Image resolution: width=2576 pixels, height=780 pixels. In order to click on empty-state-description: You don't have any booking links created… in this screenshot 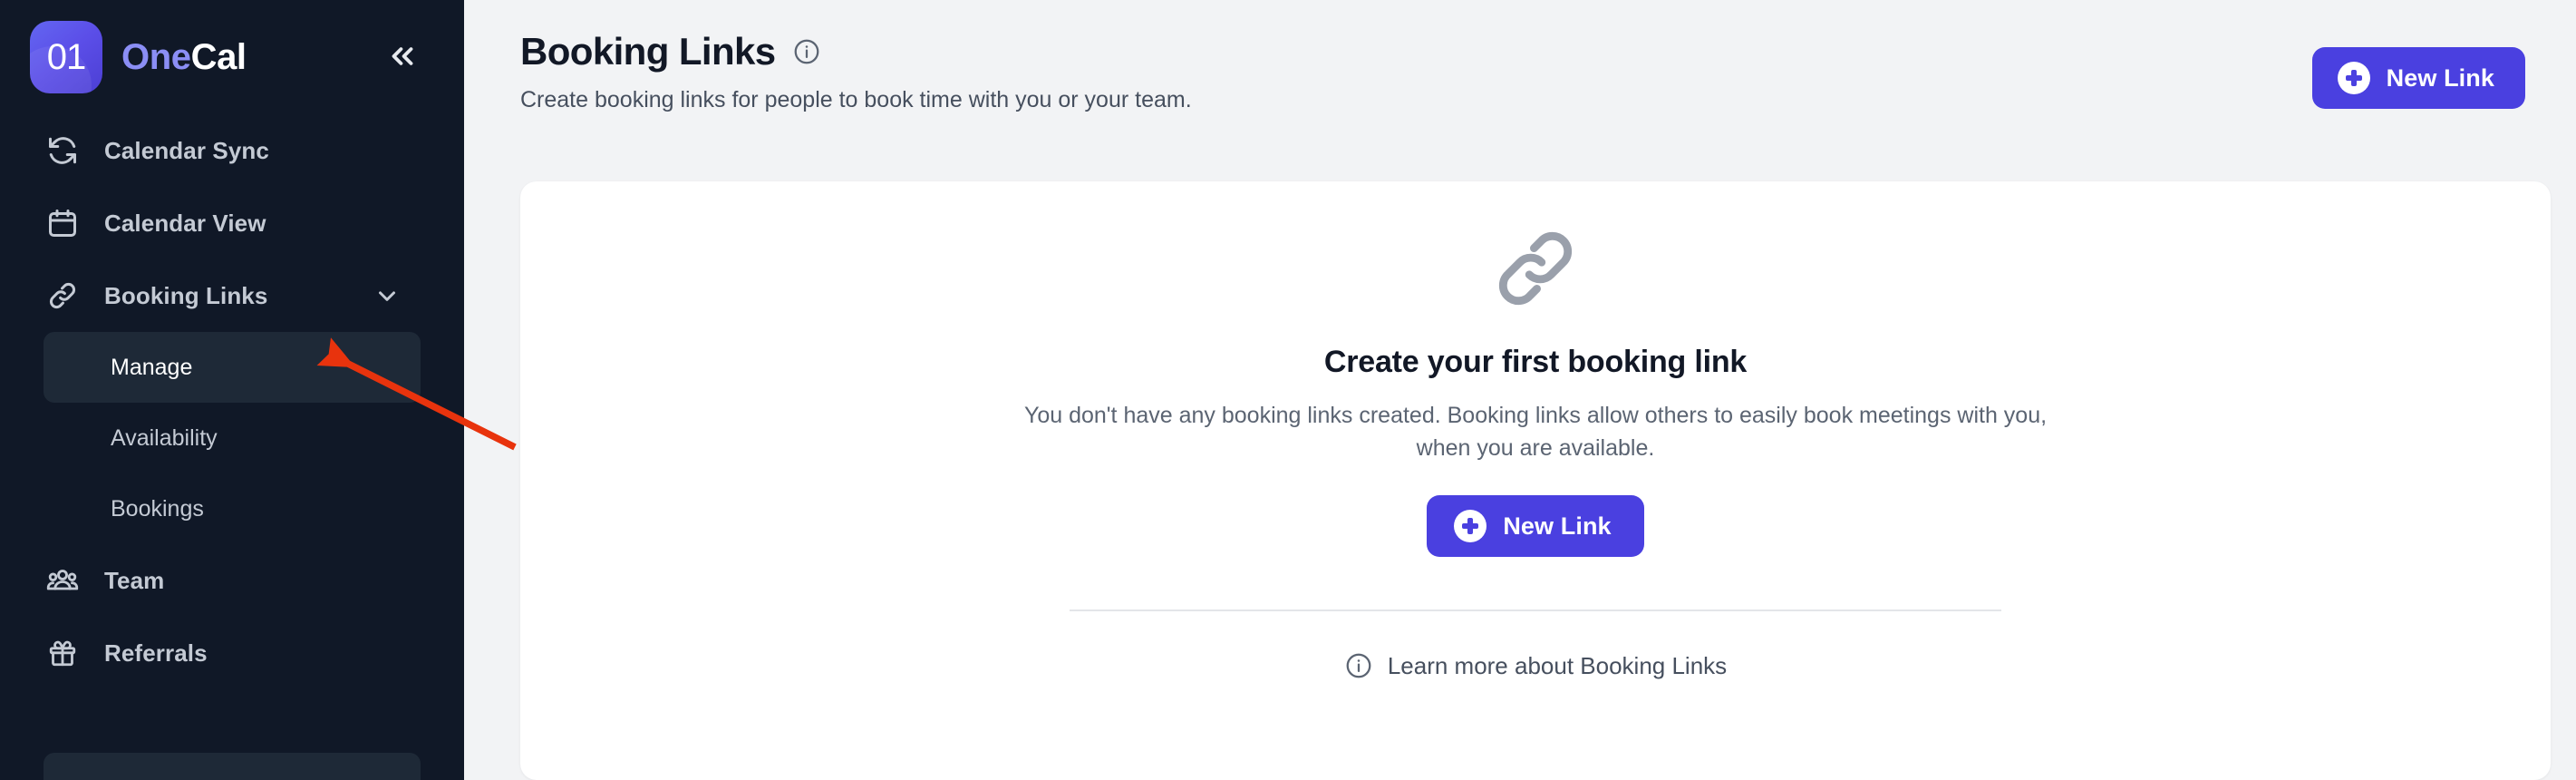, I will do `click(1535, 432)`.